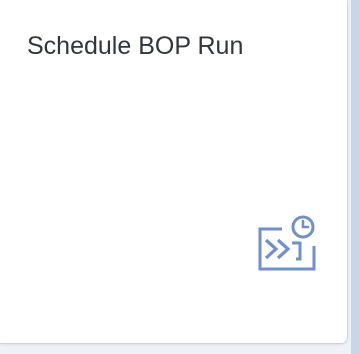 This screenshot has height=354, width=359. Describe the element at coordinates (135, 46) in the screenshot. I see `tile-title: Schedule BOP Run` at that location.